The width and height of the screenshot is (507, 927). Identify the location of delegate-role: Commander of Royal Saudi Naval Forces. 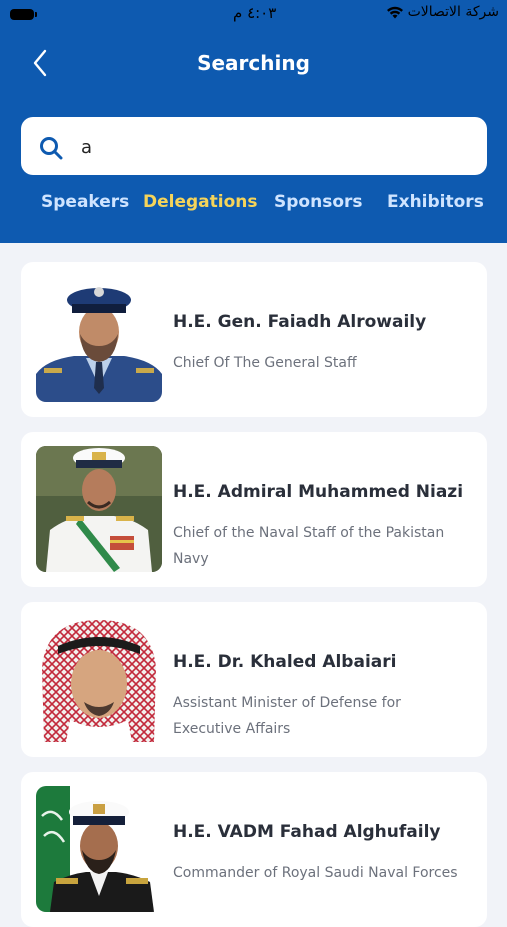
(315, 873).